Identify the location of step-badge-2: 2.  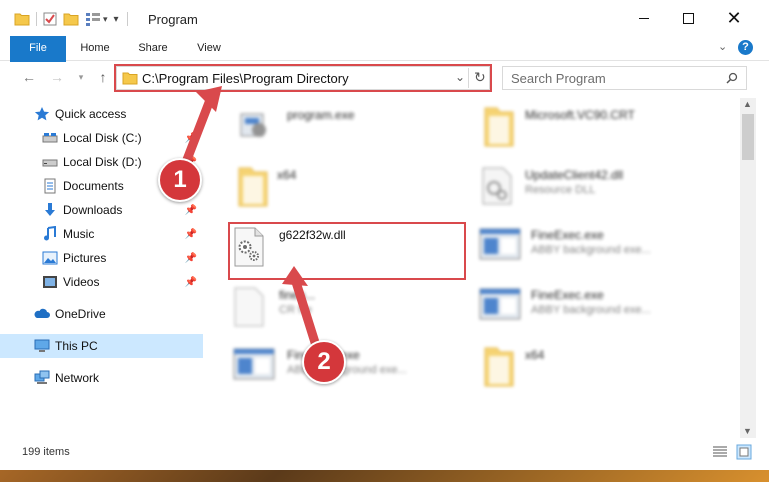
(324, 362).